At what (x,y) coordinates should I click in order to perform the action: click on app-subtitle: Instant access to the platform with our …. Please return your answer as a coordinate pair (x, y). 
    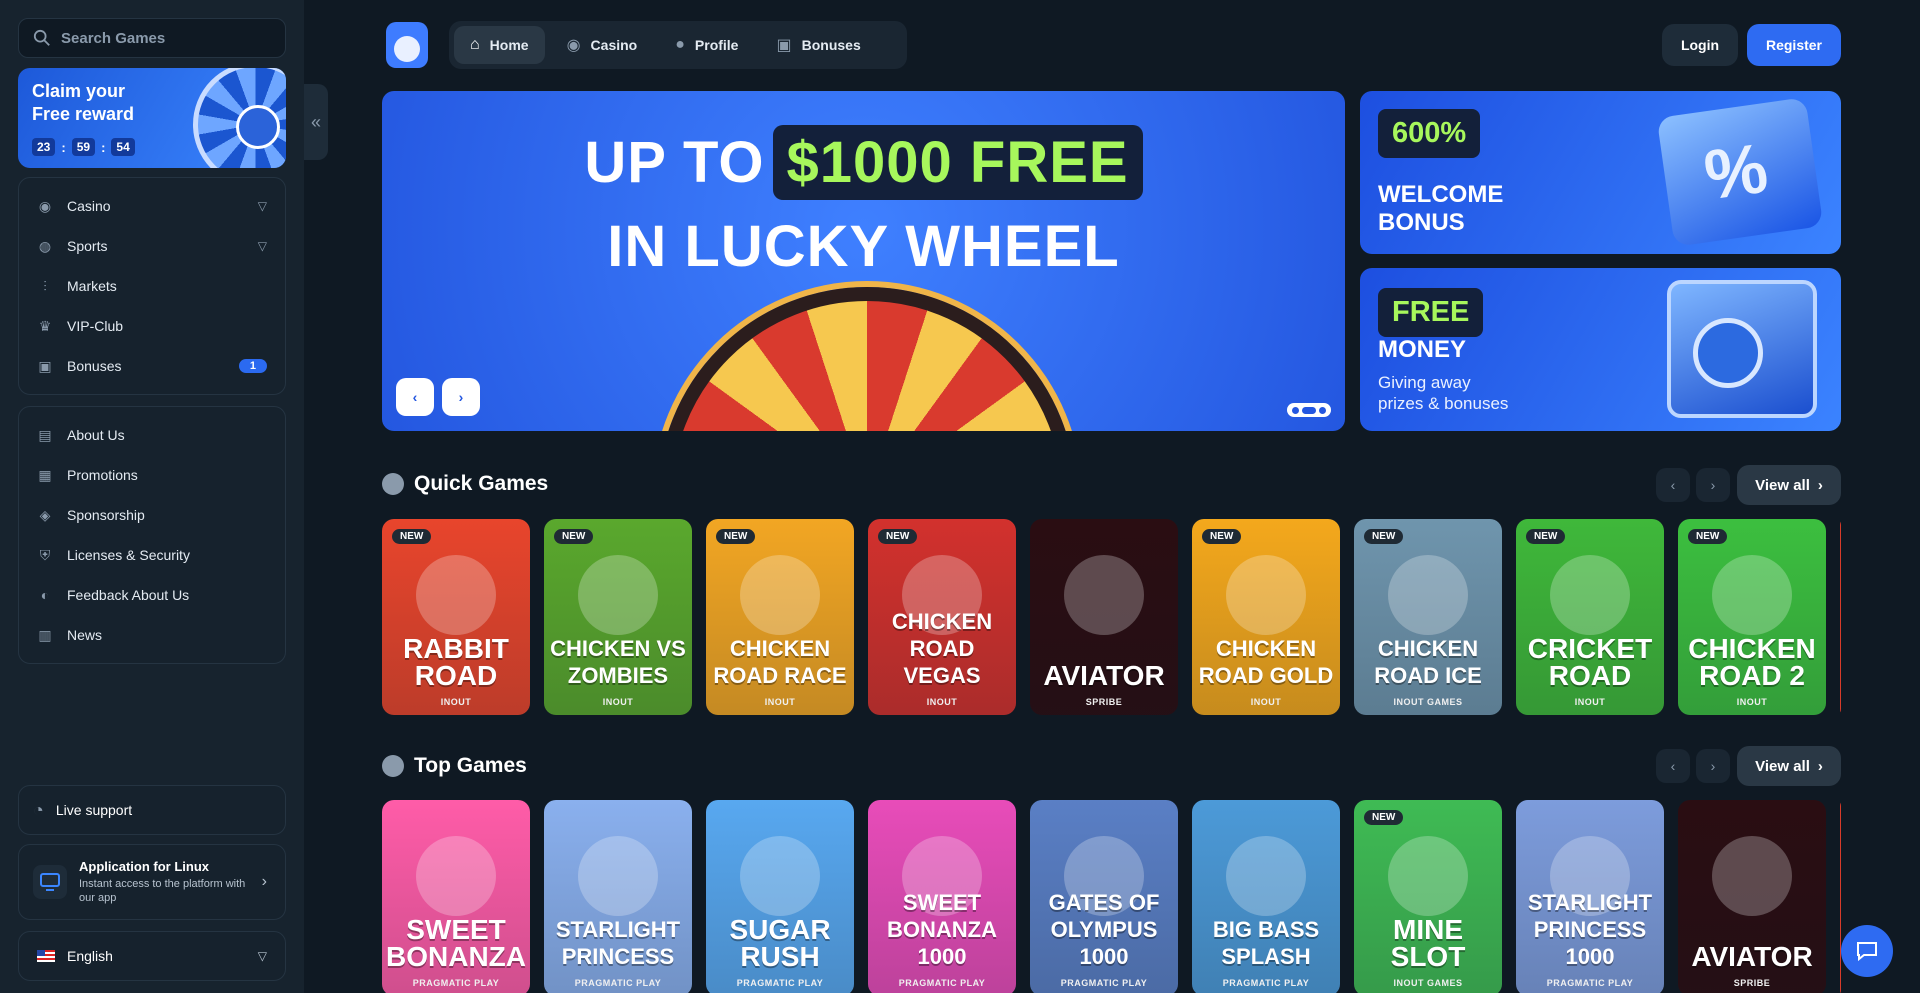
    Looking at the image, I should click on (162, 891).